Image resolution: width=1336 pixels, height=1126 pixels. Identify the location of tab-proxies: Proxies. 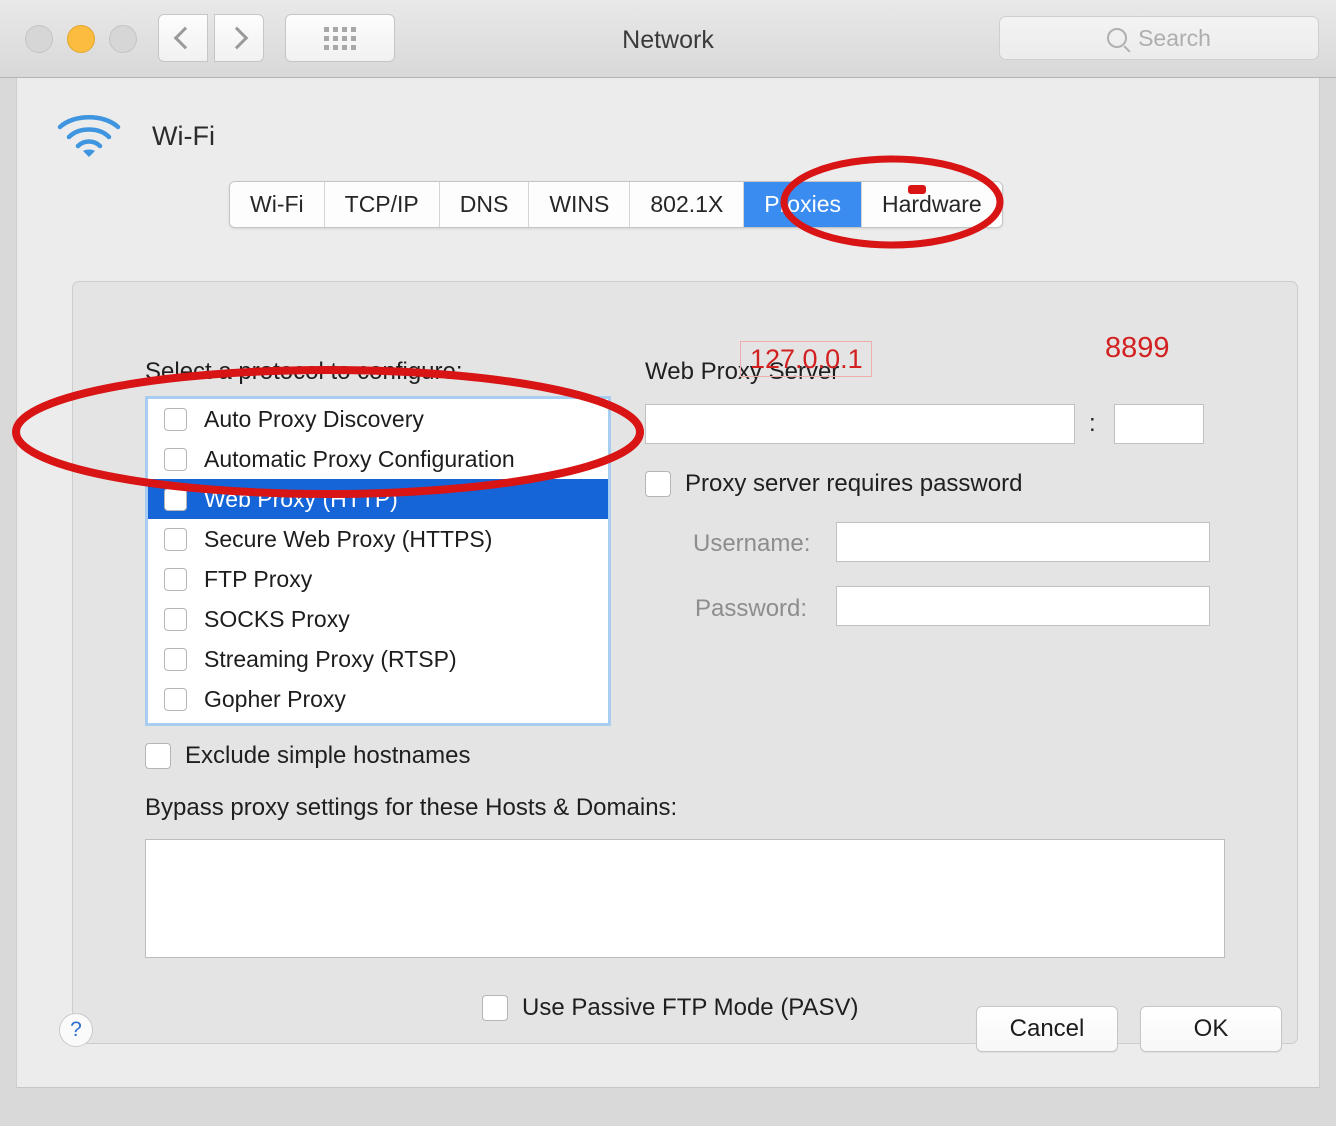
(803, 204).